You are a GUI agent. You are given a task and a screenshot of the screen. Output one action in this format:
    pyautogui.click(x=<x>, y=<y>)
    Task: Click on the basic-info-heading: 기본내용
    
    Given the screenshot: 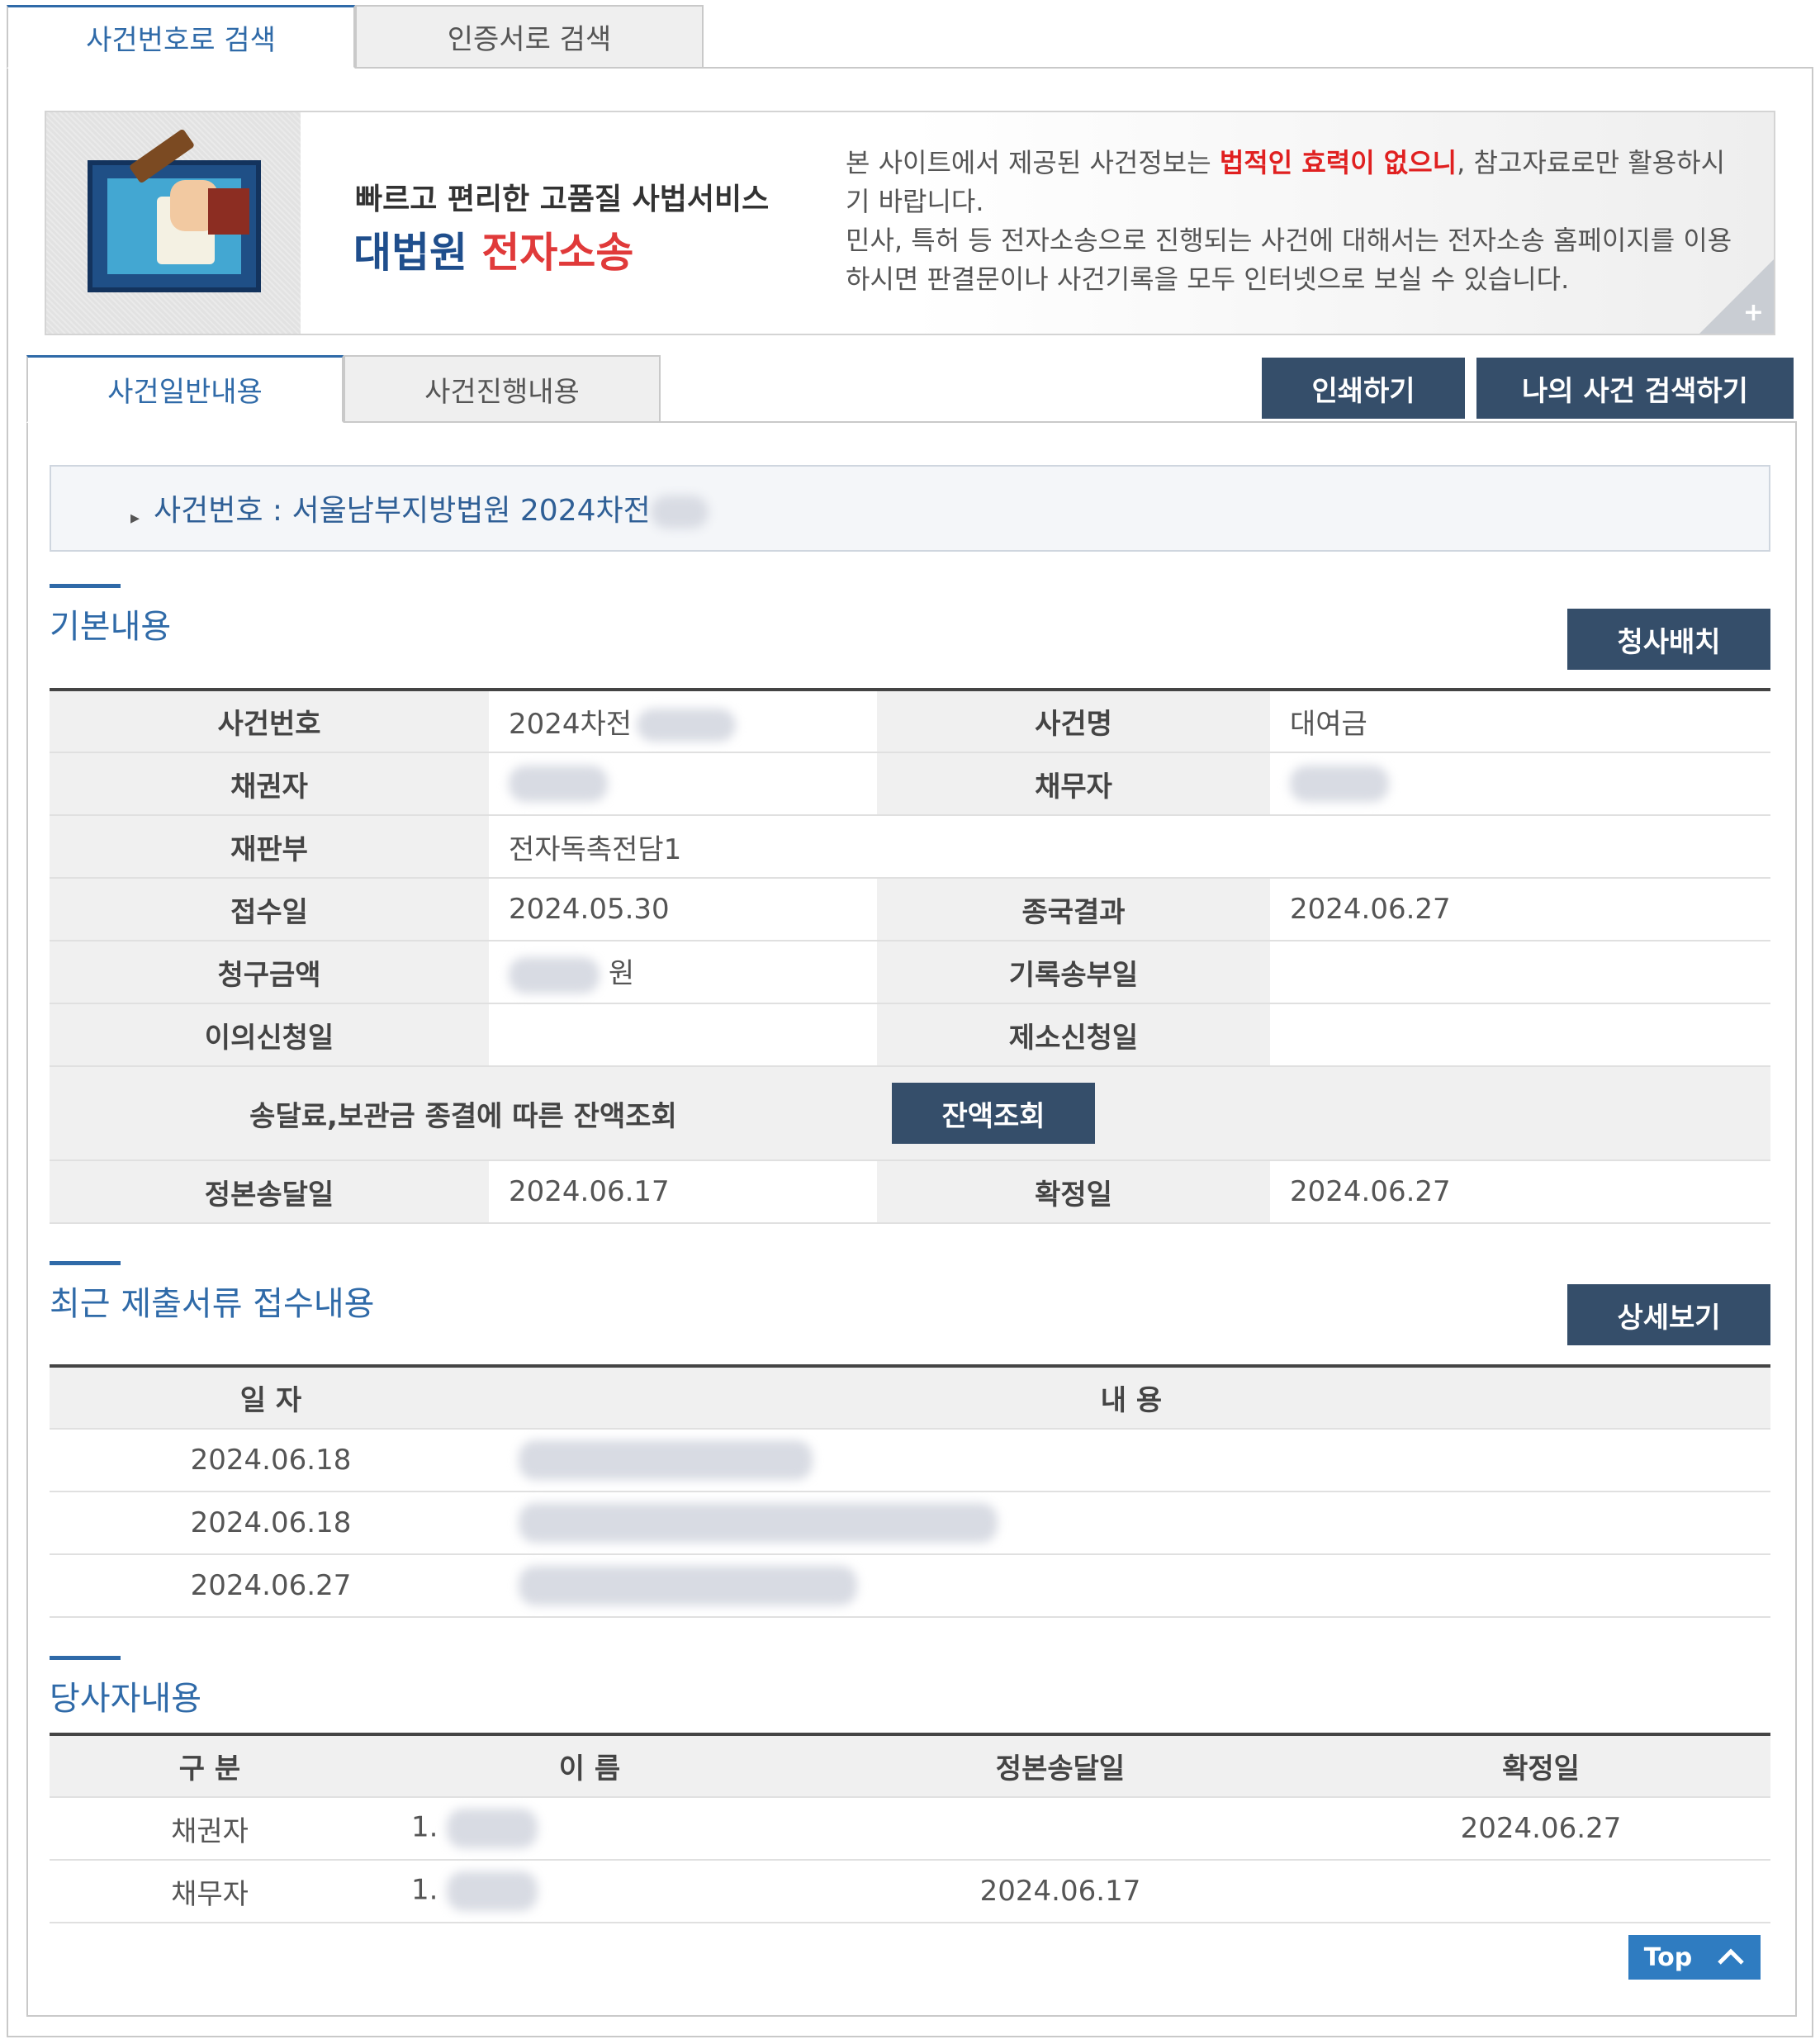 What is the action you would take?
    pyautogui.click(x=111, y=627)
    